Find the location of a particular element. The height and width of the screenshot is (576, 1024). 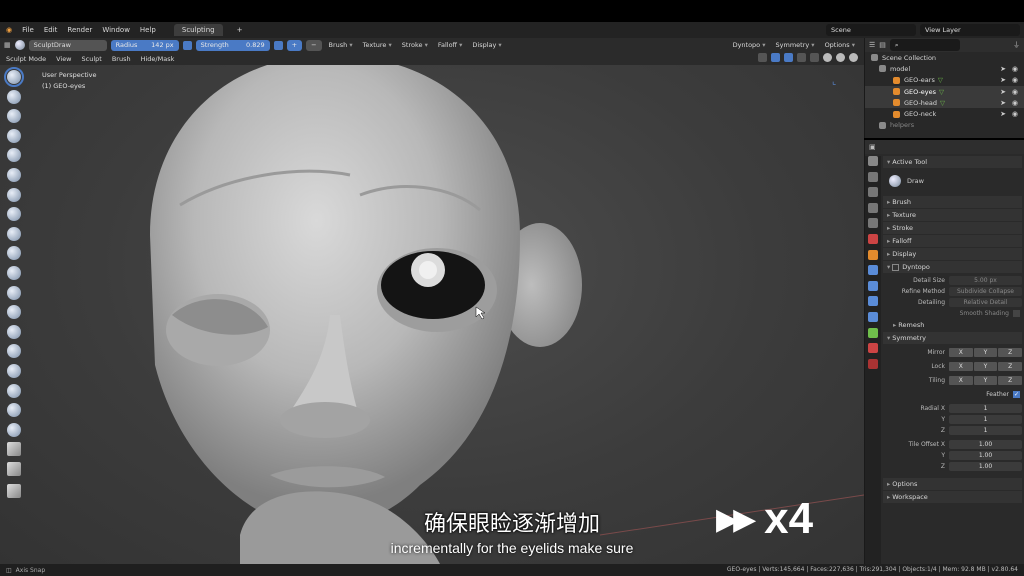

menu-render: Render is located at coordinates (79, 30).